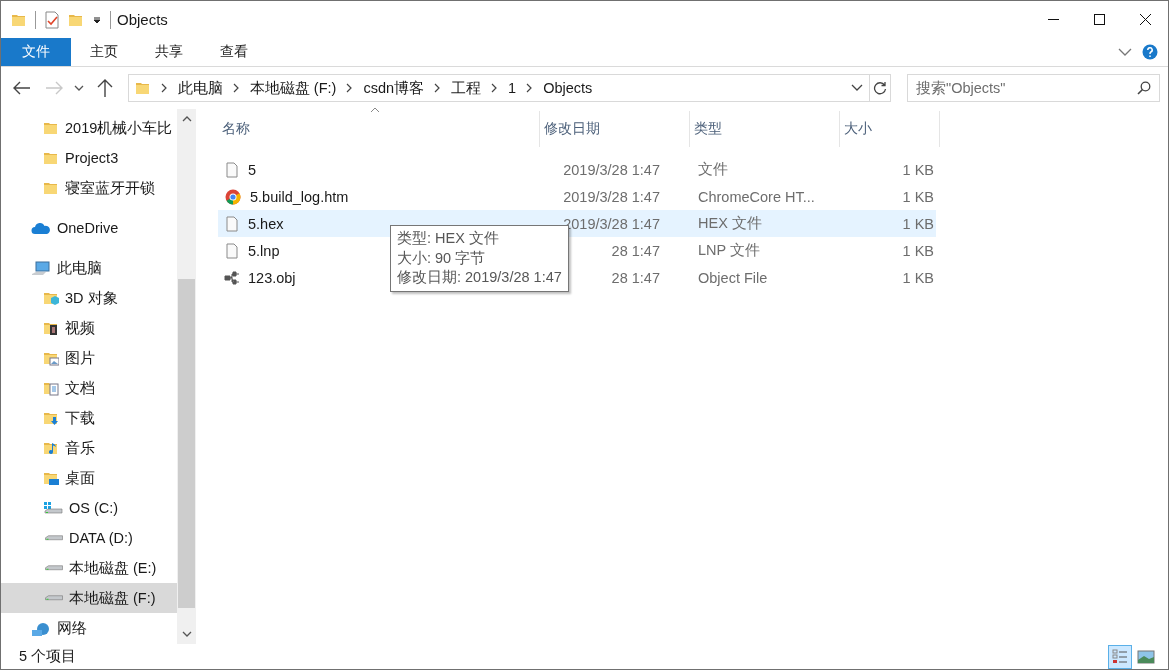 Image resolution: width=1169 pixels, height=670 pixels. Describe the element at coordinates (264, 250) in the screenshot. I see `file-name: 5.lnp` at that location.